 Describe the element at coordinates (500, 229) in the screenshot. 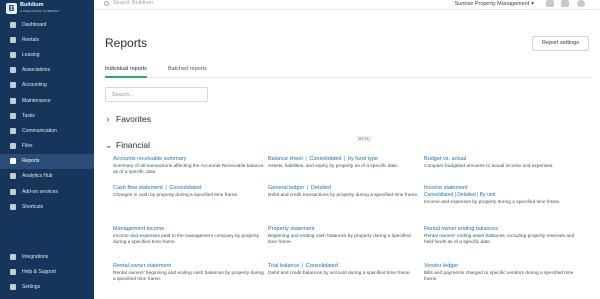

I see `report-title-link: Rental owner ending balances` at that location.